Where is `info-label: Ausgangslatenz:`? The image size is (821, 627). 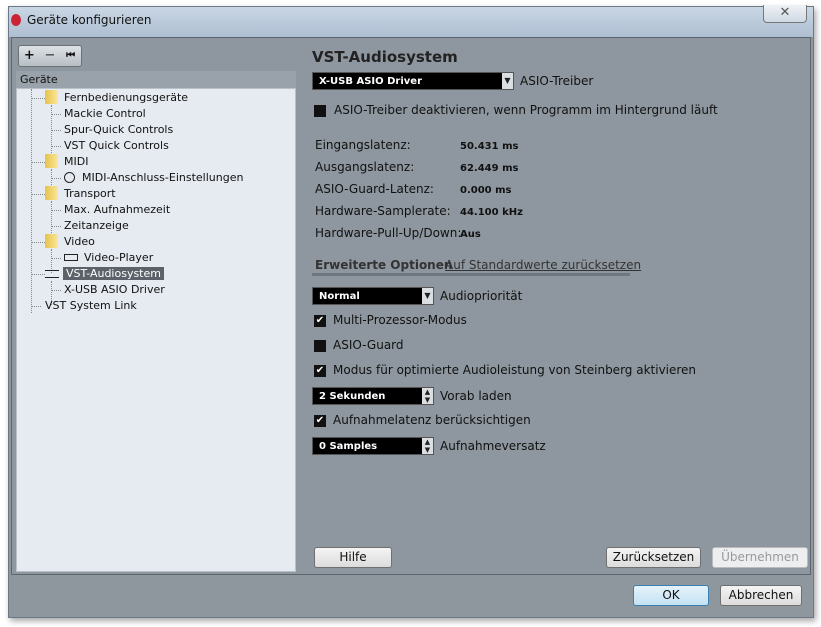 info-label: Ausgangslatenz: is located at coordinates (365, 167).